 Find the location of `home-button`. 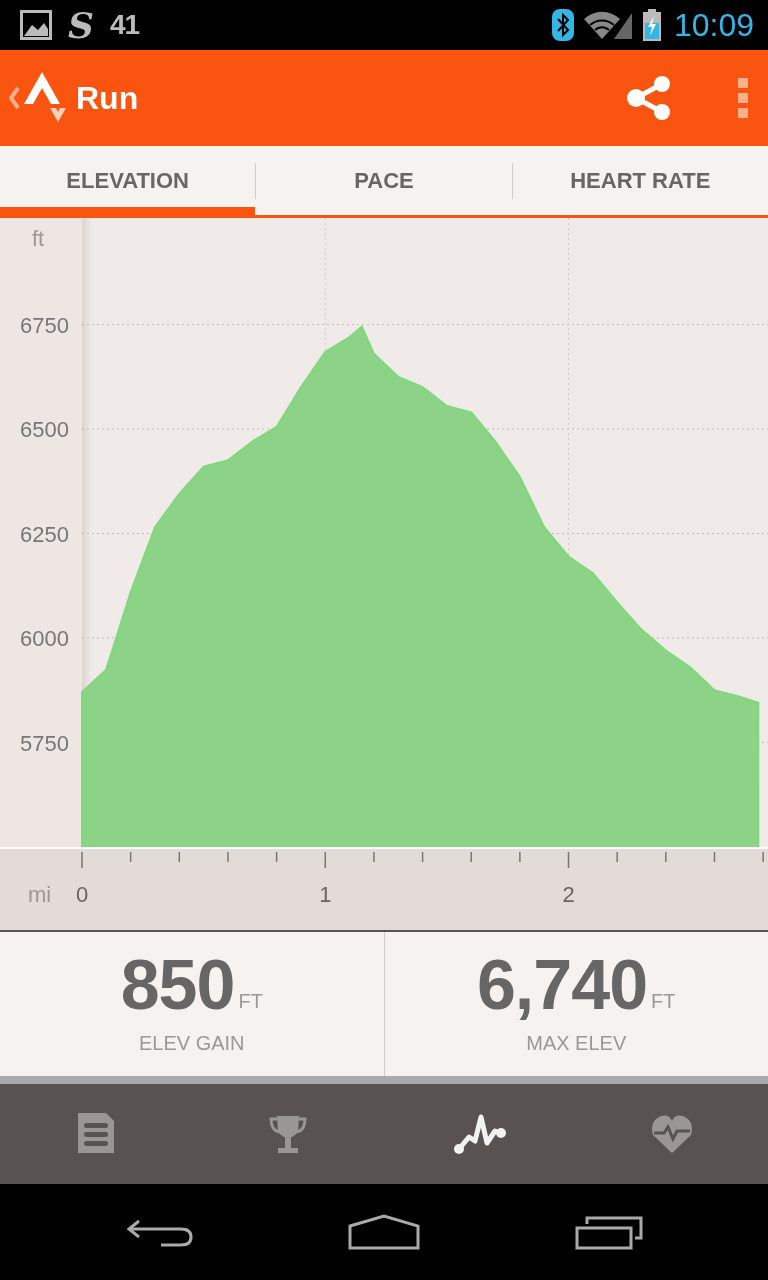

home-button is located at coordinates (384, 1232).